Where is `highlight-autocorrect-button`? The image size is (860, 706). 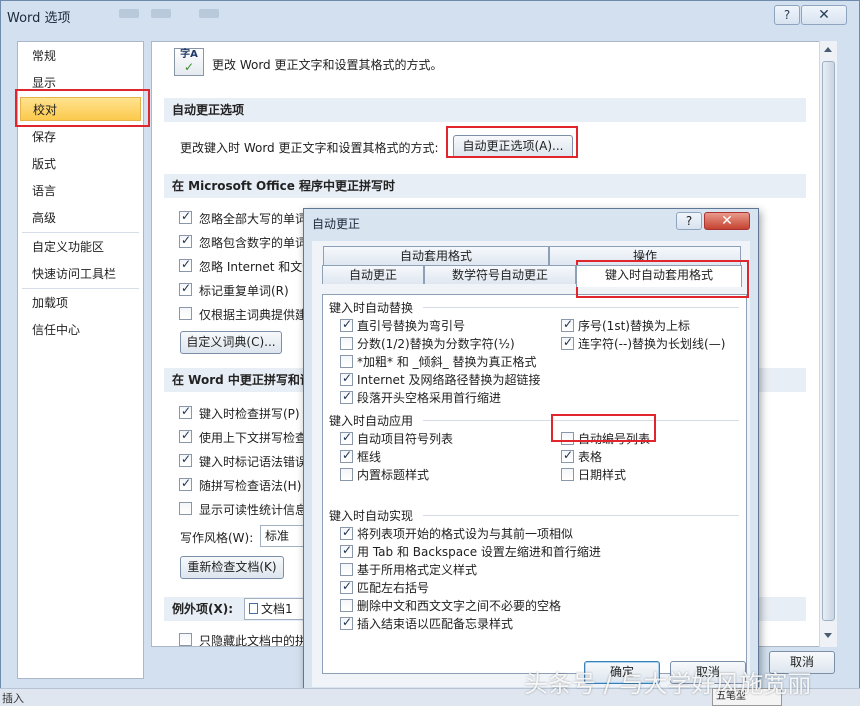
highlight-autocorrect-button is located at coordinates (512, 142).